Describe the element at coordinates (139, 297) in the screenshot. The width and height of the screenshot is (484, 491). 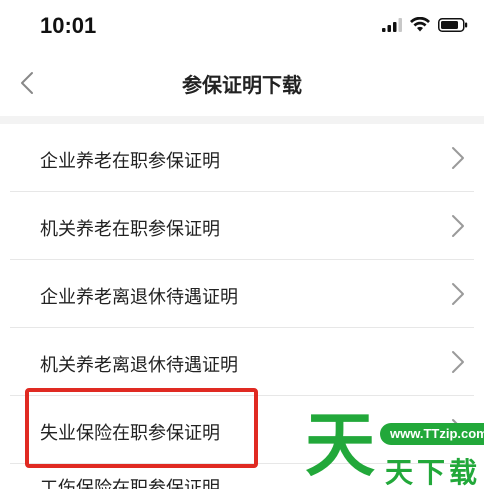
I see `list-item-label: 企业养老离退休待遇证明` at that location.